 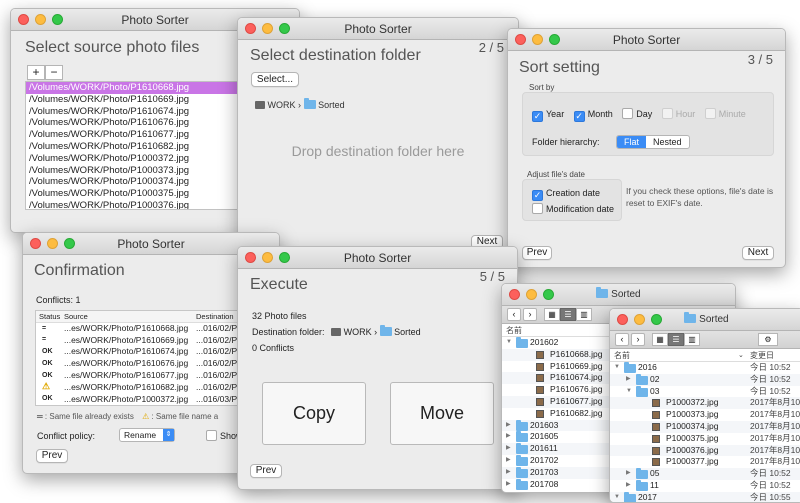 I want to click on folder-row: ▼ 03 今日 10:52, so click(x=705, y=391).